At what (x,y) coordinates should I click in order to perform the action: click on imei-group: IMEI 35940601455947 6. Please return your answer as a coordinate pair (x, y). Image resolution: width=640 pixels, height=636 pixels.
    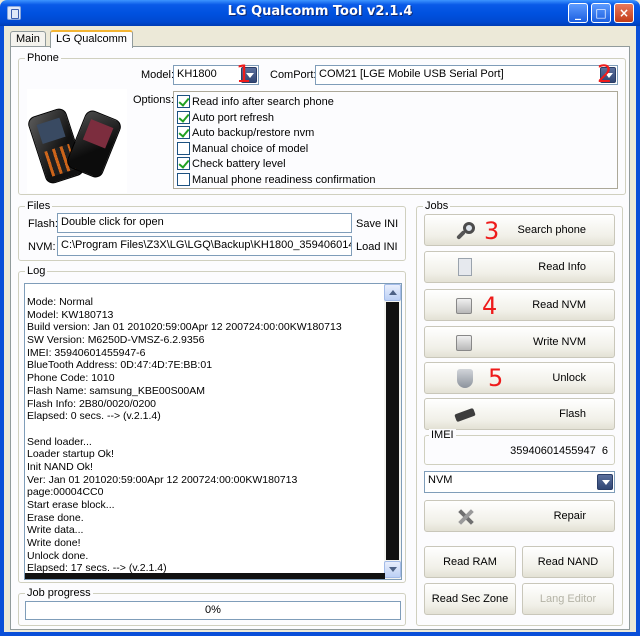
    Looking at the image, I should click on (519, 447).